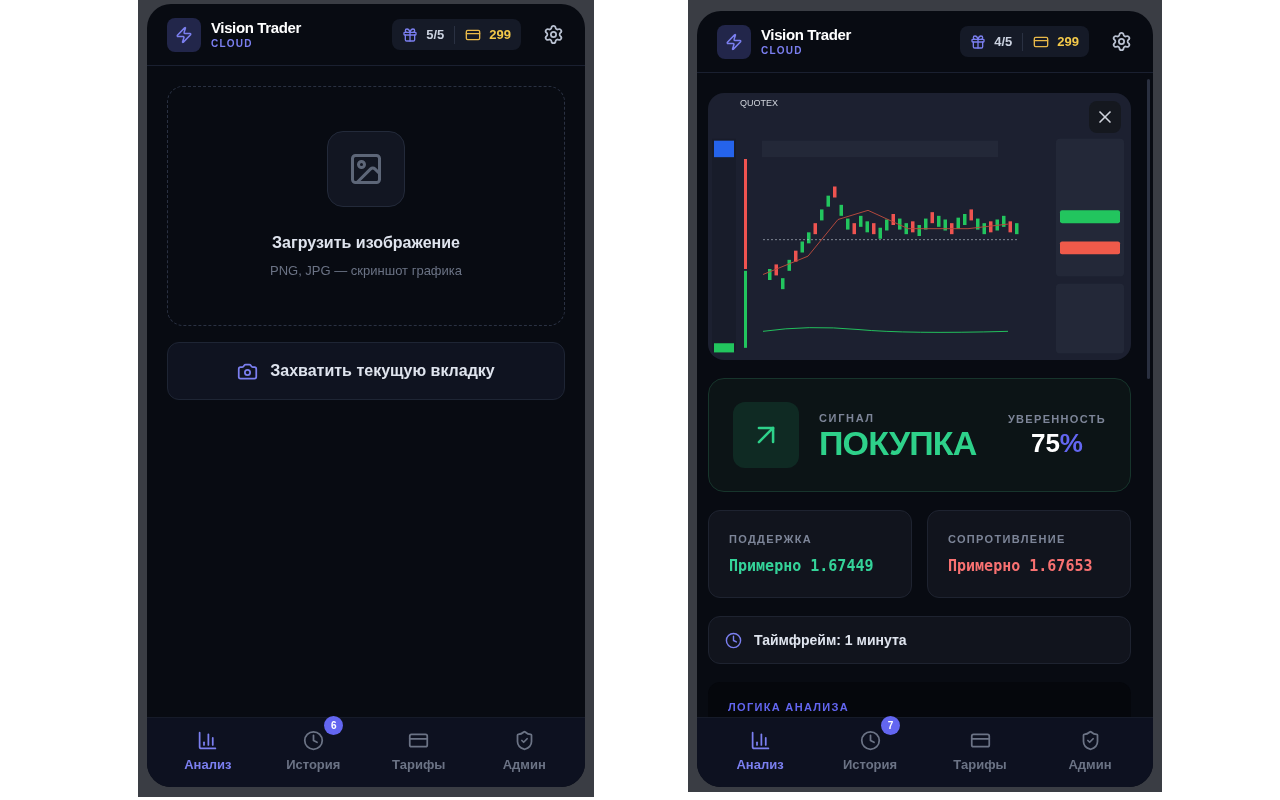 The image size is (1280, 800). I want to click on logic-title: ЛОГИКА АНАЛИЗА, so click(789, 707).